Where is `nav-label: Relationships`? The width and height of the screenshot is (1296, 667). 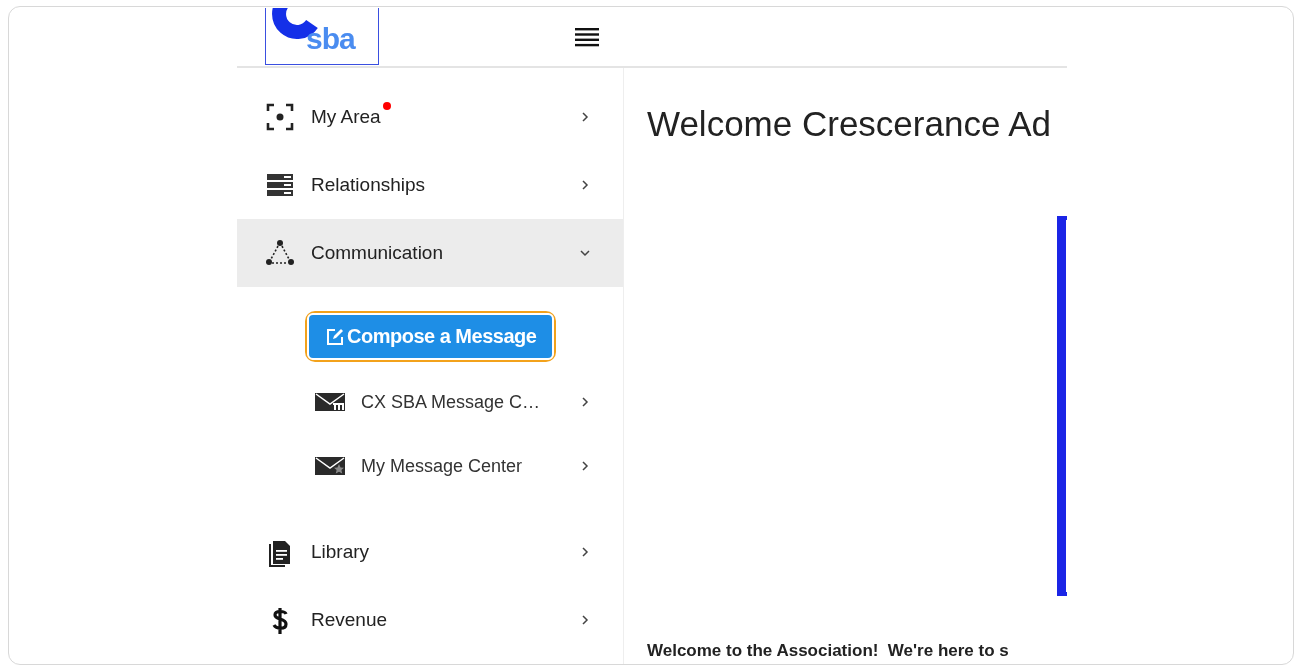
nav-label: Relationships is located at coordinates (368, 184).